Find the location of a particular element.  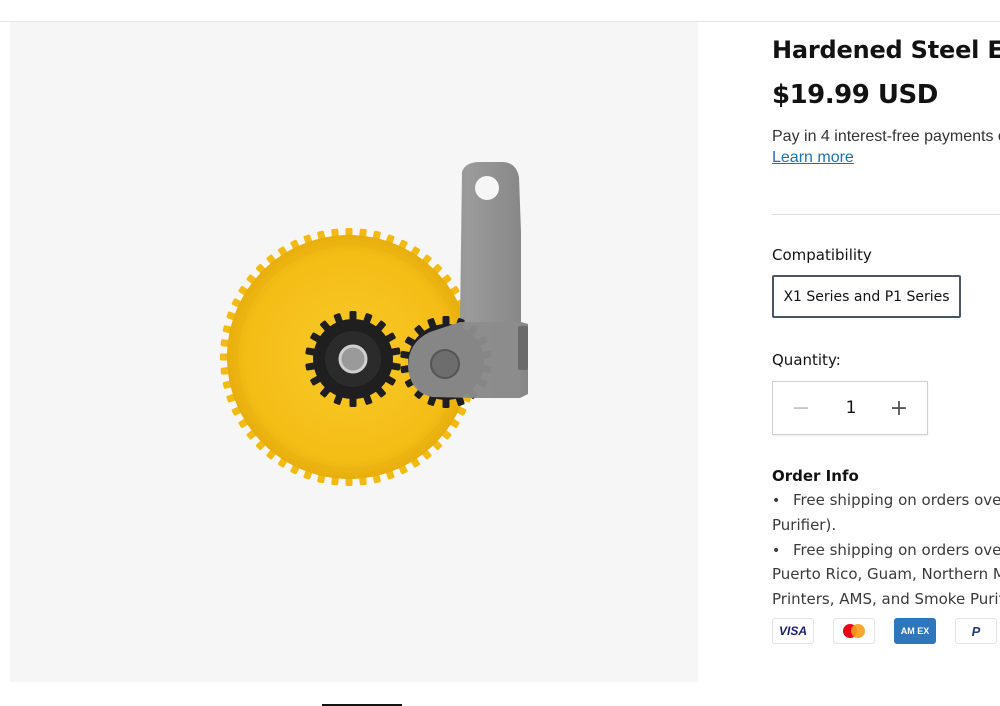

product-title: Hardened Steel Extruder Gear Assembly is located at coordinates (886, 50).